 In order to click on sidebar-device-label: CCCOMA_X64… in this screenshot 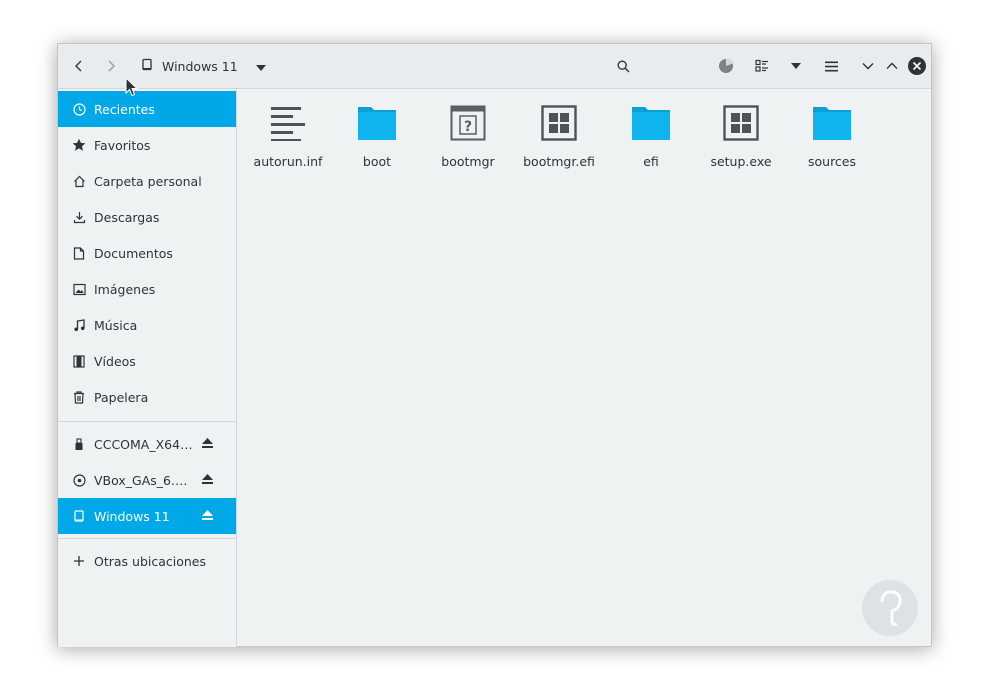, I will do `click(143, 444)`.